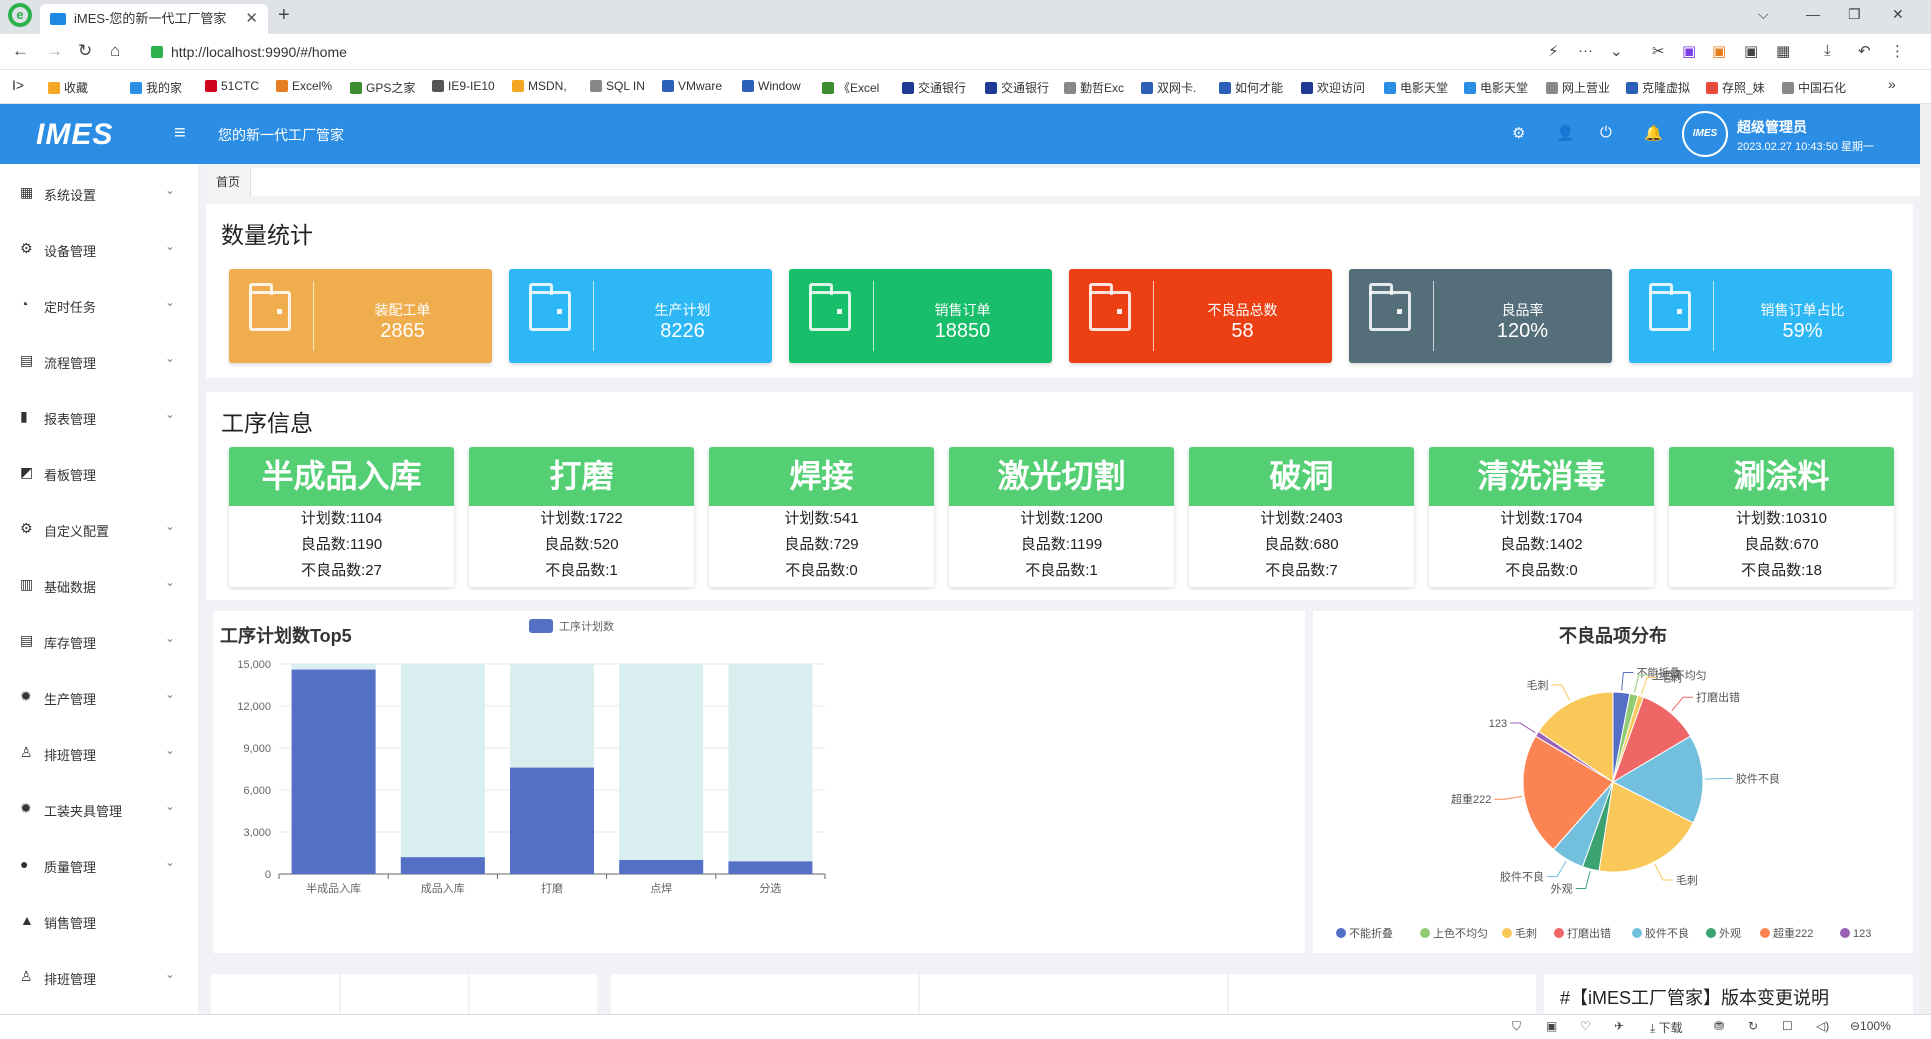 This screenshot has width=1931, height=1039. Describe the element at coordinates (1553, 51) in the screenshot. I see `speed-icon: ⚡` at that location.